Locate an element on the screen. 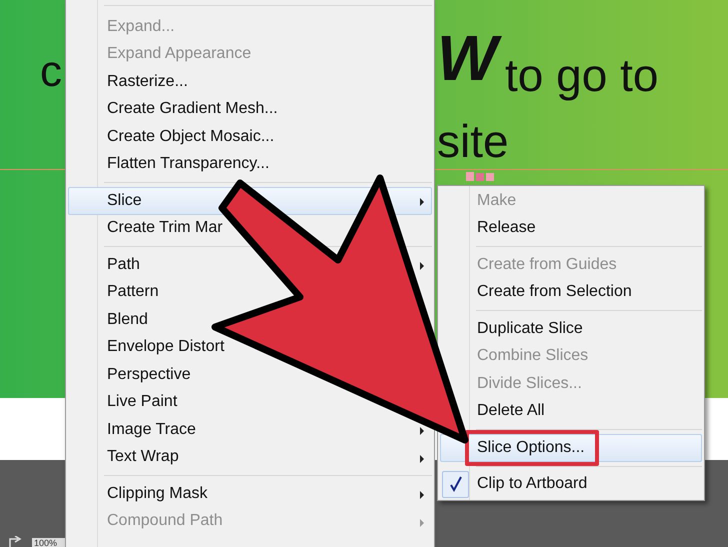  status-icon is located at coordinates (16, 541).